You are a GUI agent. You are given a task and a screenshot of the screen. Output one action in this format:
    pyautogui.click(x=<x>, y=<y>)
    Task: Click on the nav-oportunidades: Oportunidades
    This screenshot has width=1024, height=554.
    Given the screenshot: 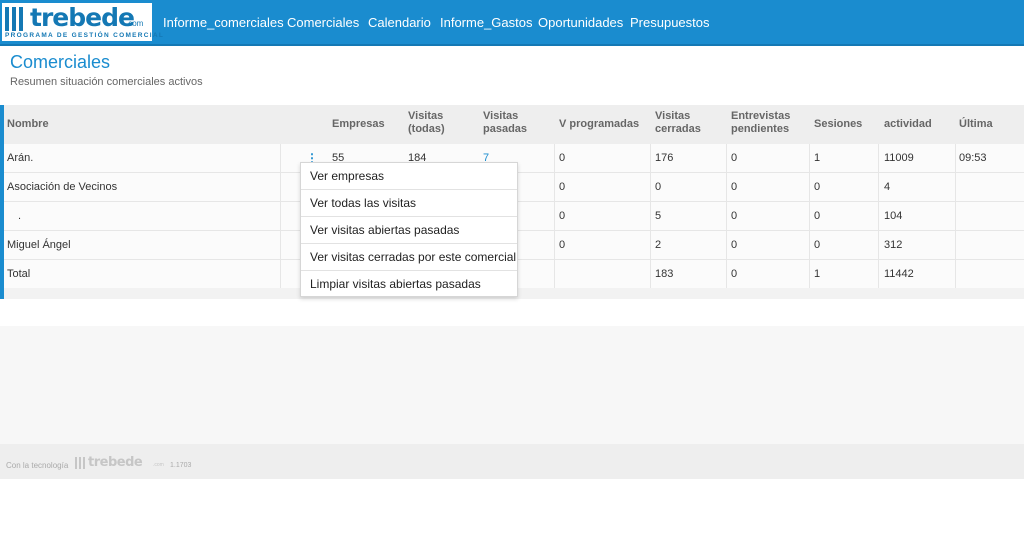 What is the action you would take?
    pyautogui.click(x=580, y=23)
    